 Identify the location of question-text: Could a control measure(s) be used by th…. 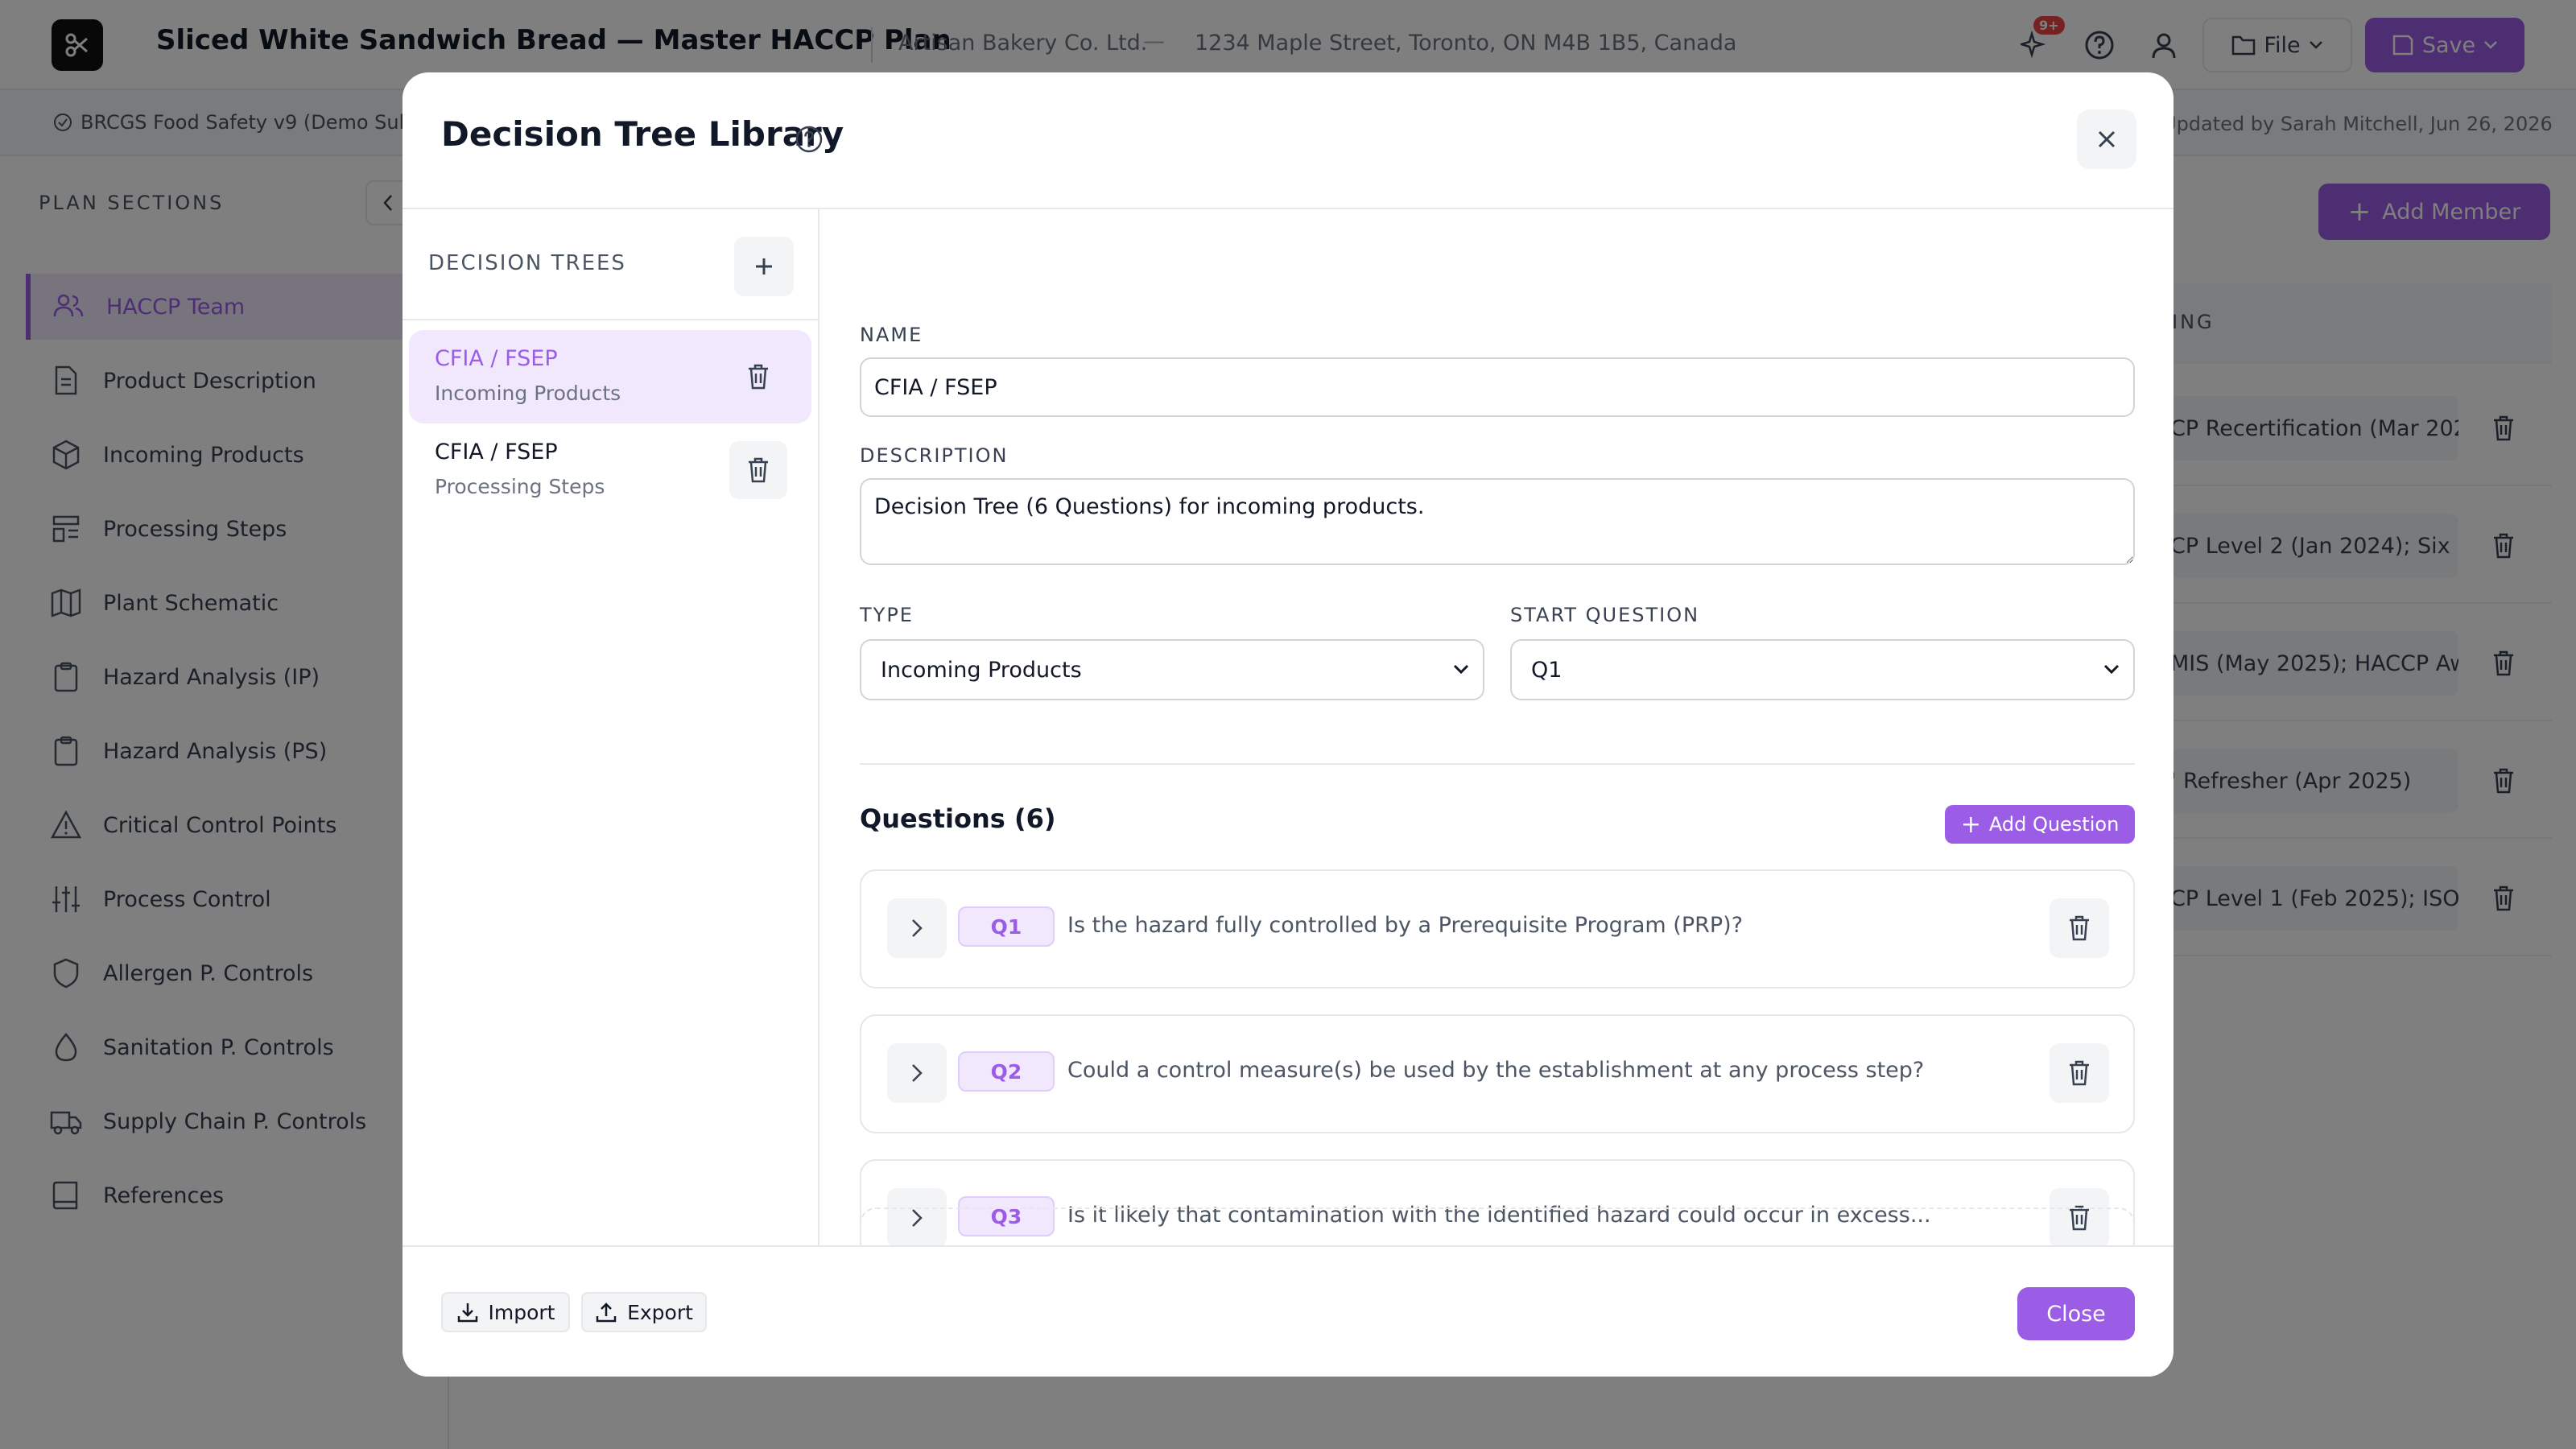
(1496, 1070).